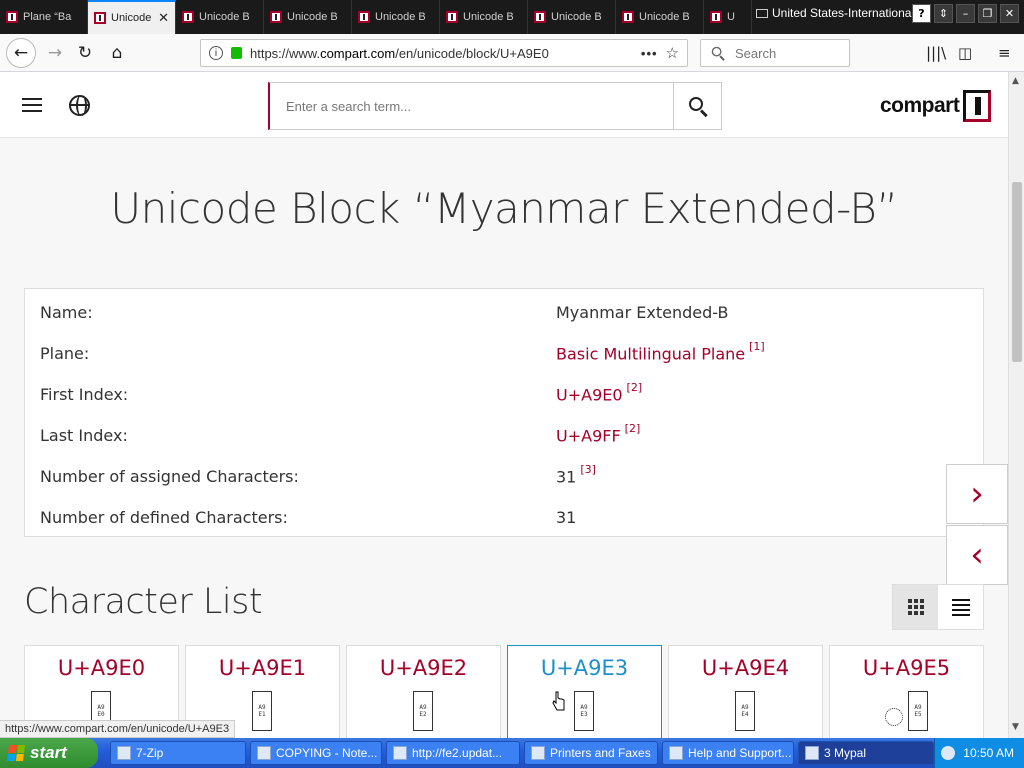 This screenshot has height=768, width=1024. Describe the element at coordinates (1004, 53) in the screenshot. I see `menu-icon: ≡` at that location.